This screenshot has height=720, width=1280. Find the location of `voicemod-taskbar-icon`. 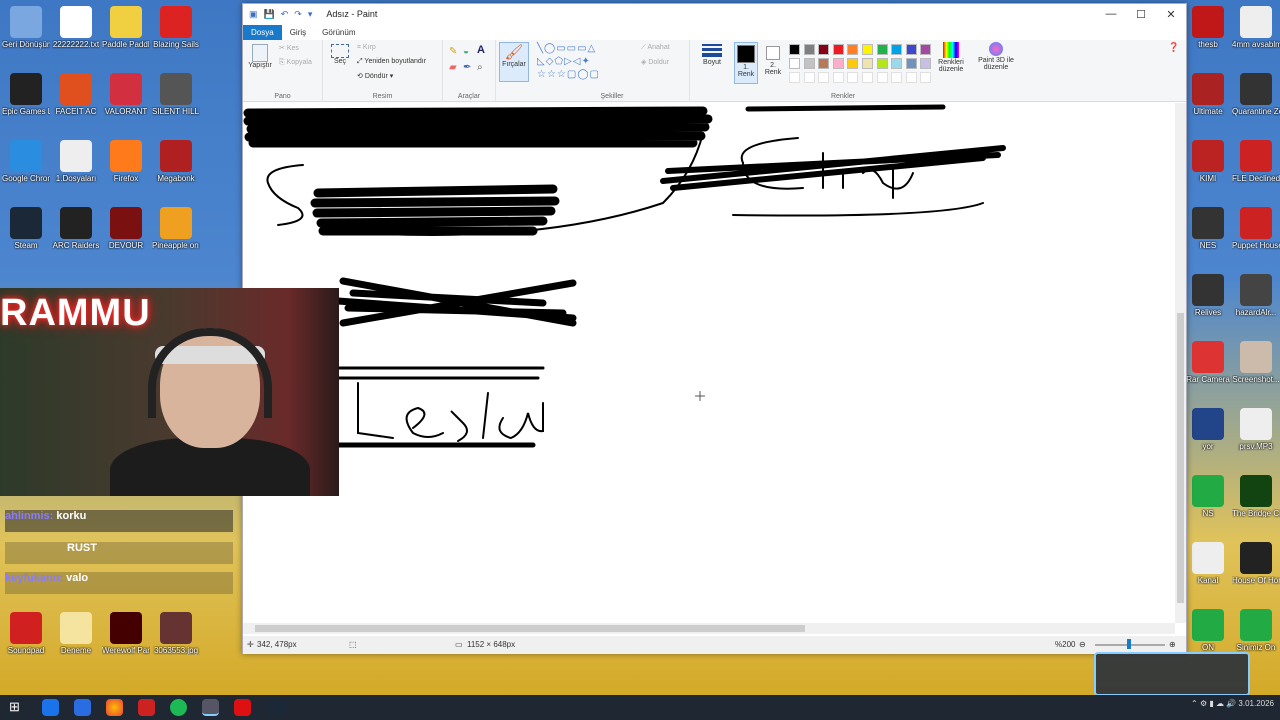

voicemod-taskbar-icon is located at coordinates (146, 707).